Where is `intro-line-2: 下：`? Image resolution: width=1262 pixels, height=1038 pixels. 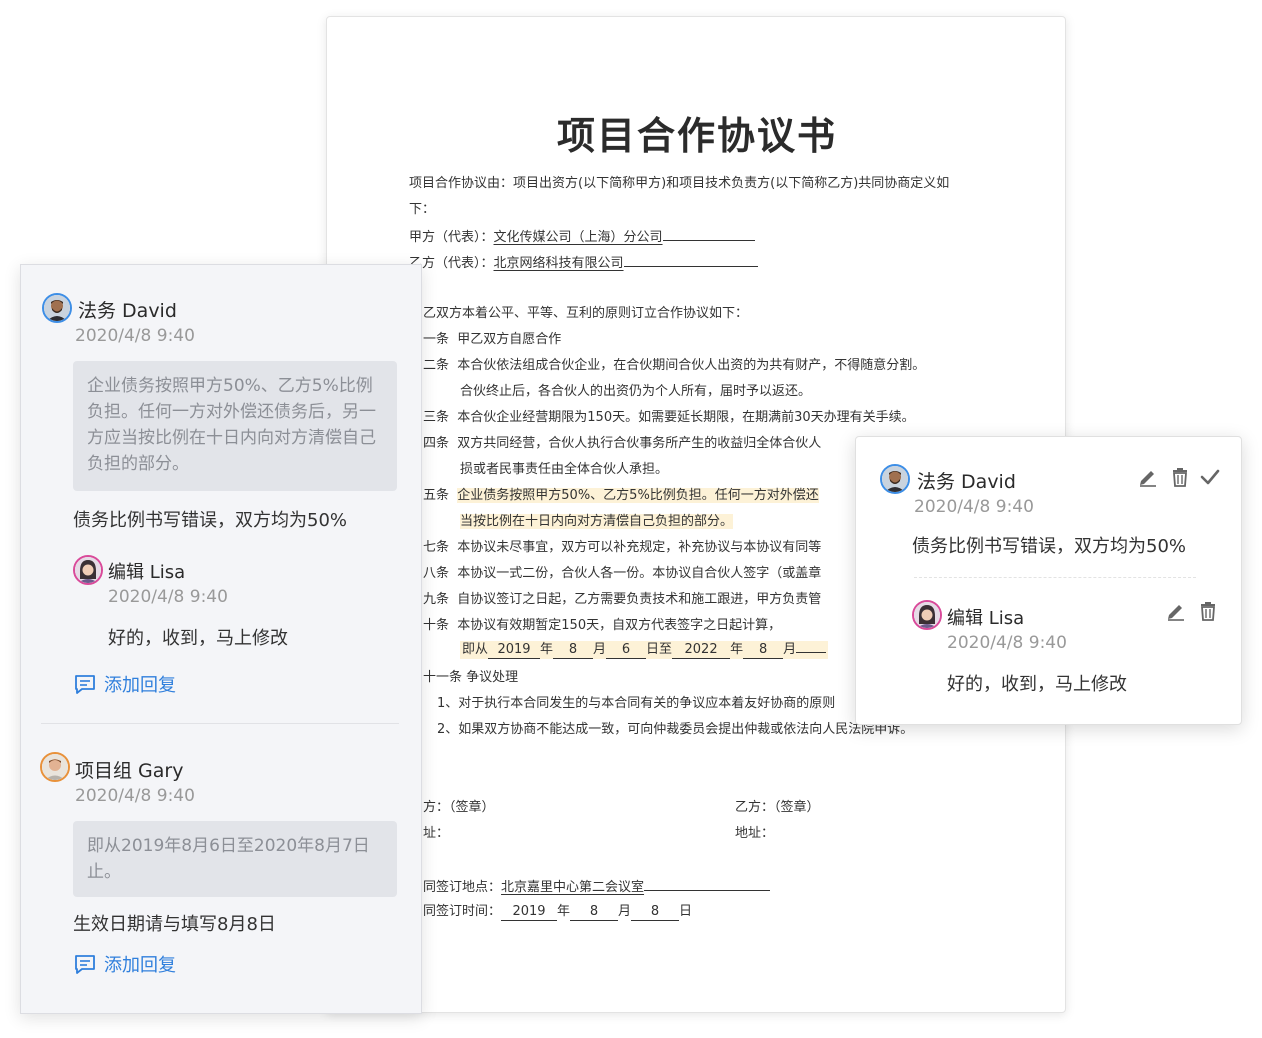 intro-line-2: 下： is located at coordinates (422, 209).